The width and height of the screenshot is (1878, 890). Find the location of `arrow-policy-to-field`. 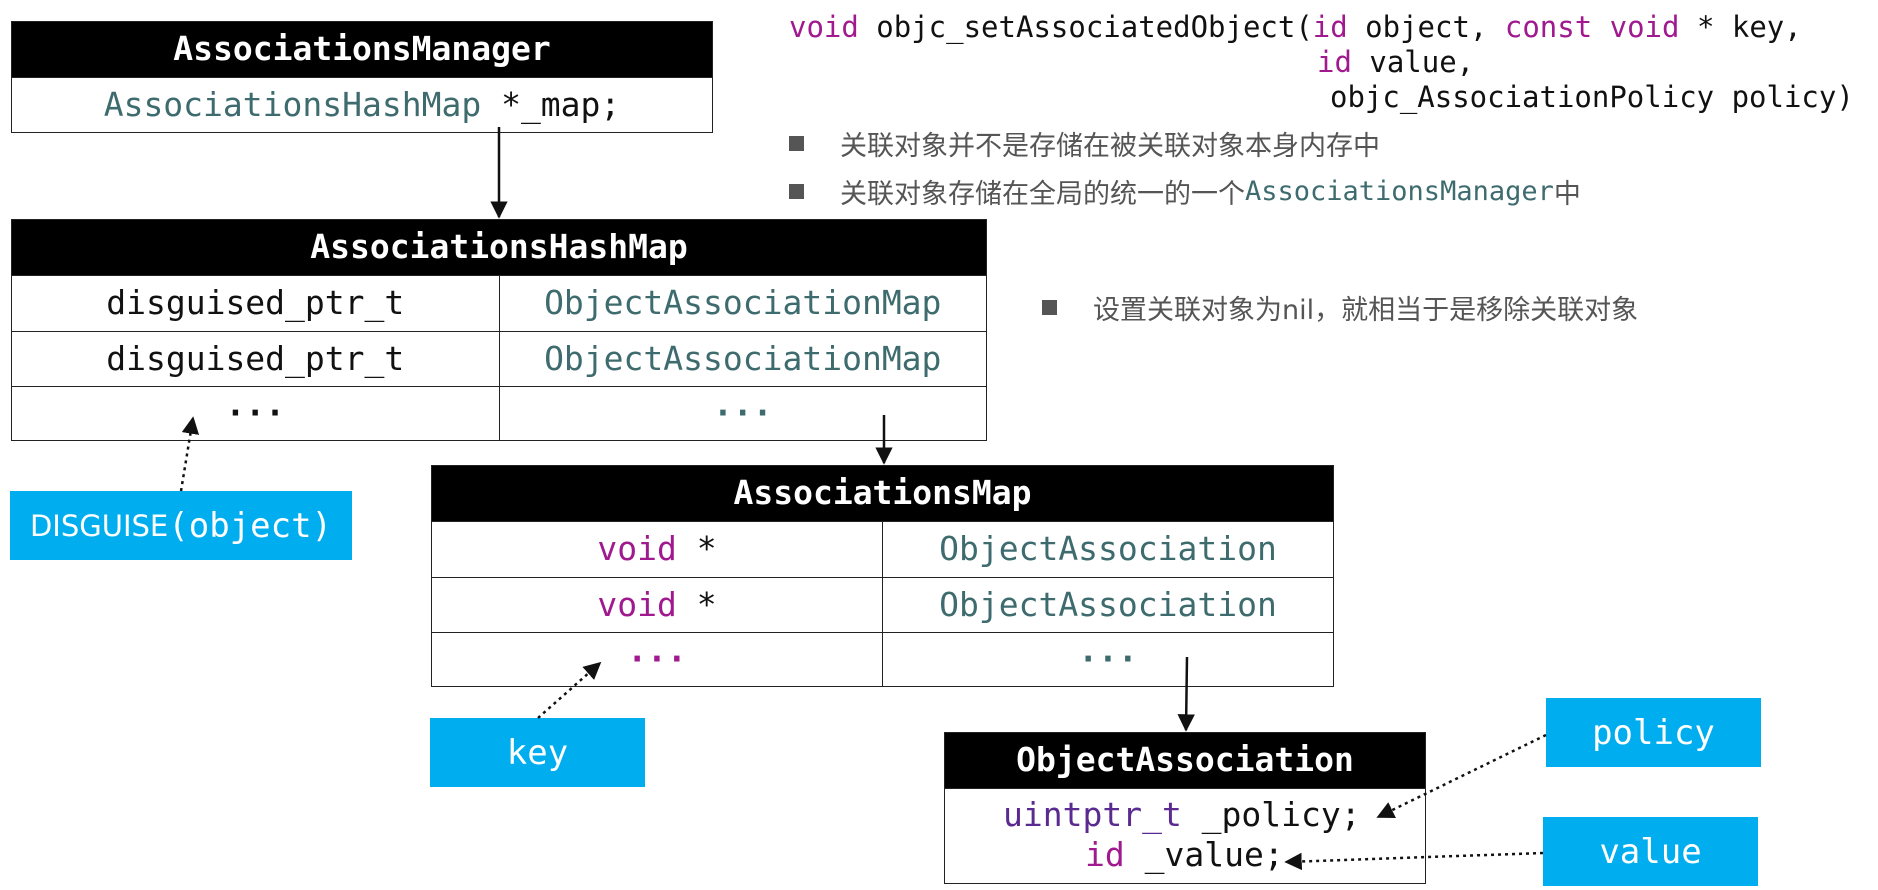

arrow-policy-to-field is located at coordinates (1461, 776).